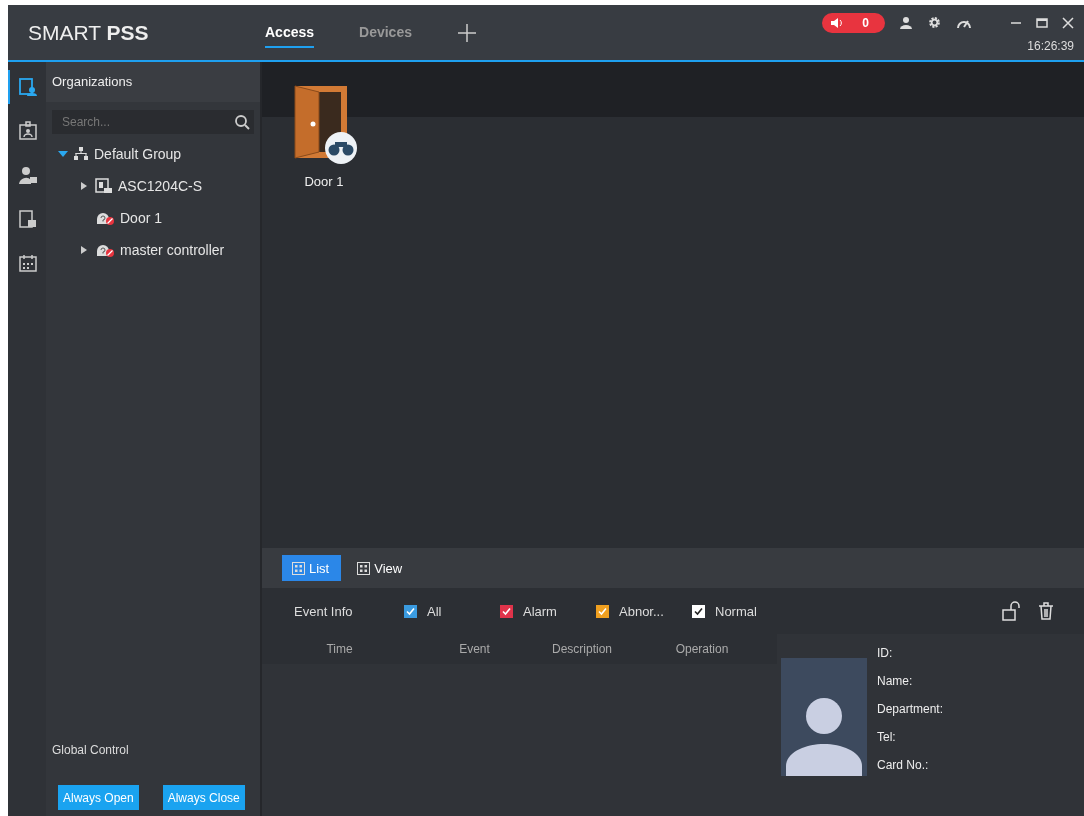 The width and height of the screenshot is (1084, 816). Describe the element at coordinates (141, 218) in the screenshot. I see `tree-item-label: Door 1` at that location.